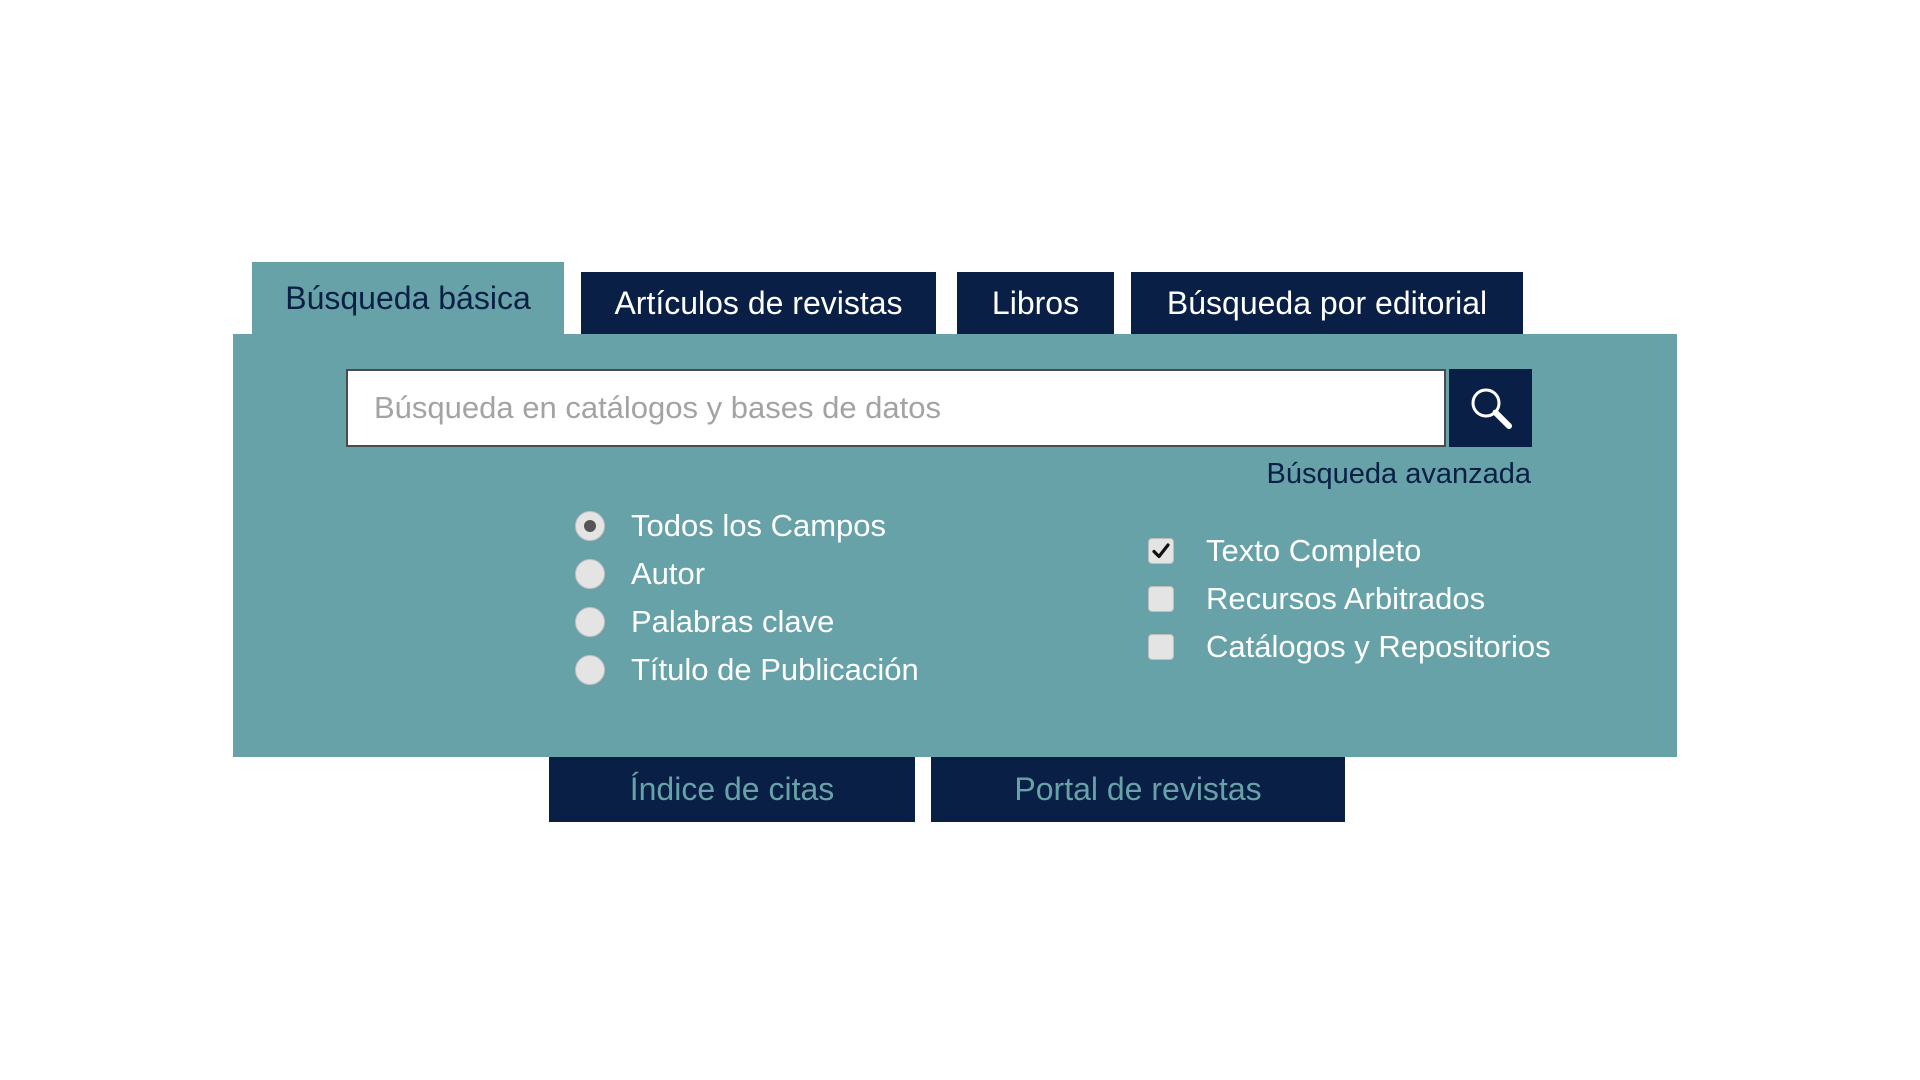  What do you see at coordinates (1314, 550) in the screenshot?
I see `checkbox-label: Texto Completo` at bounding box center [1314, 550].